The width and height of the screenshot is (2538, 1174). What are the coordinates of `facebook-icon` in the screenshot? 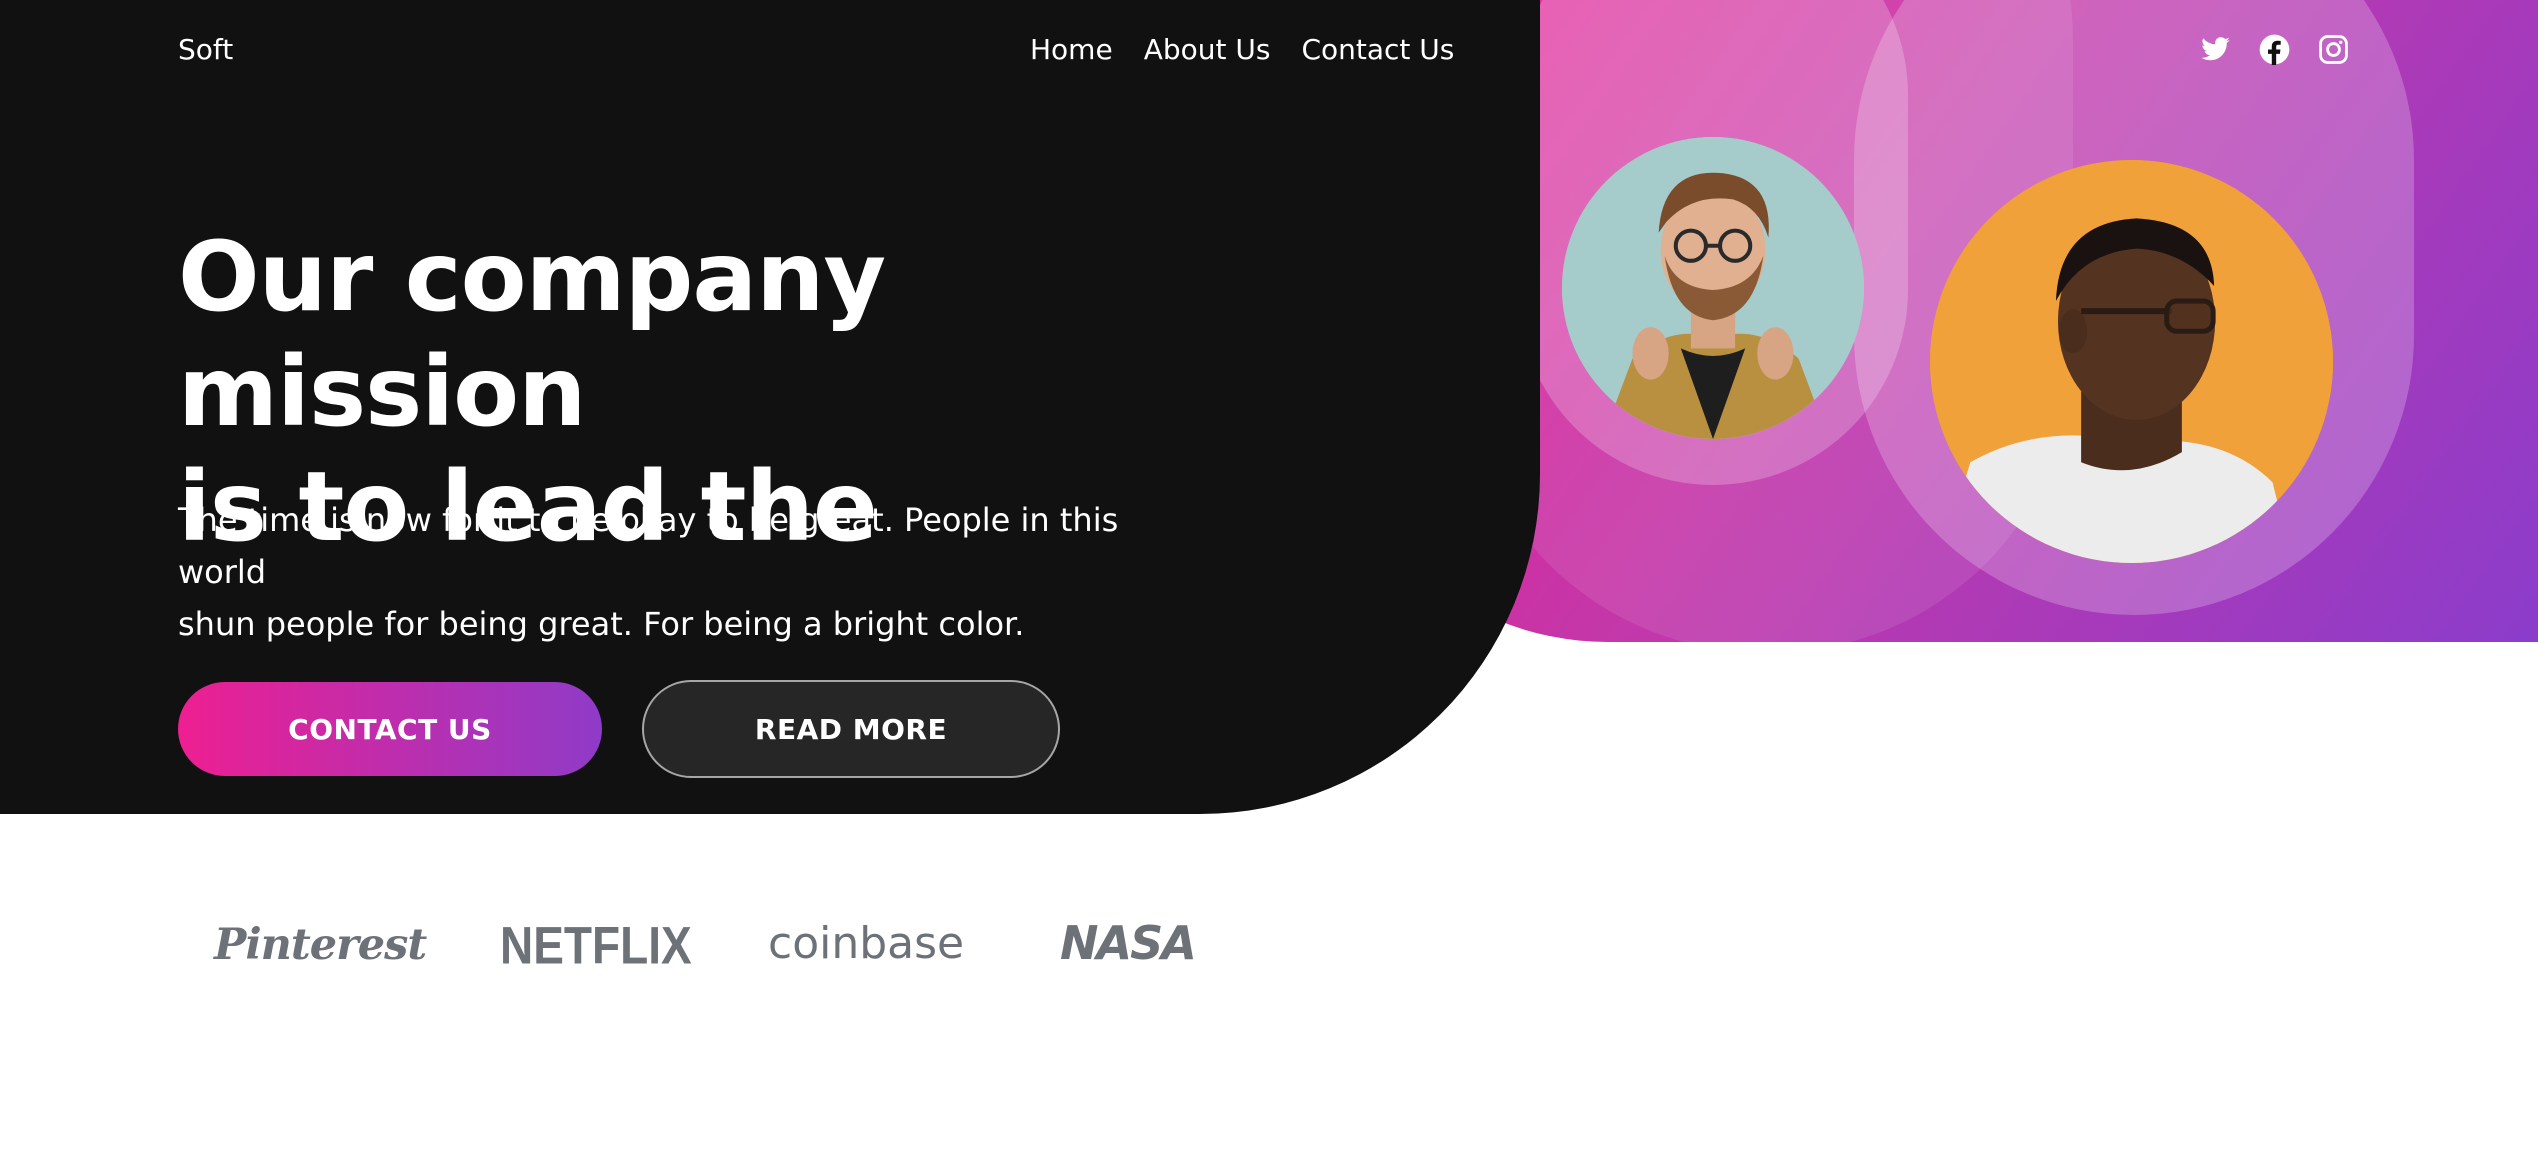 It's located at (2274, 49).